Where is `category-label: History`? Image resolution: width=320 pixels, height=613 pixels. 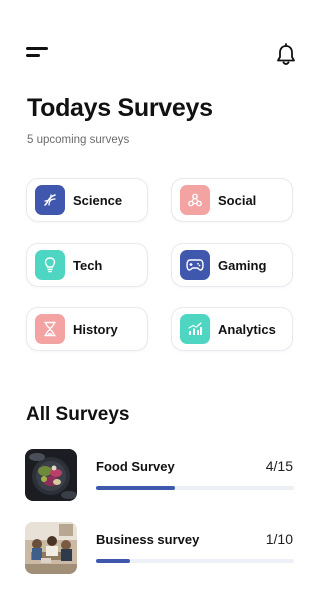
category-label: History is located at coordinates (95, 329).